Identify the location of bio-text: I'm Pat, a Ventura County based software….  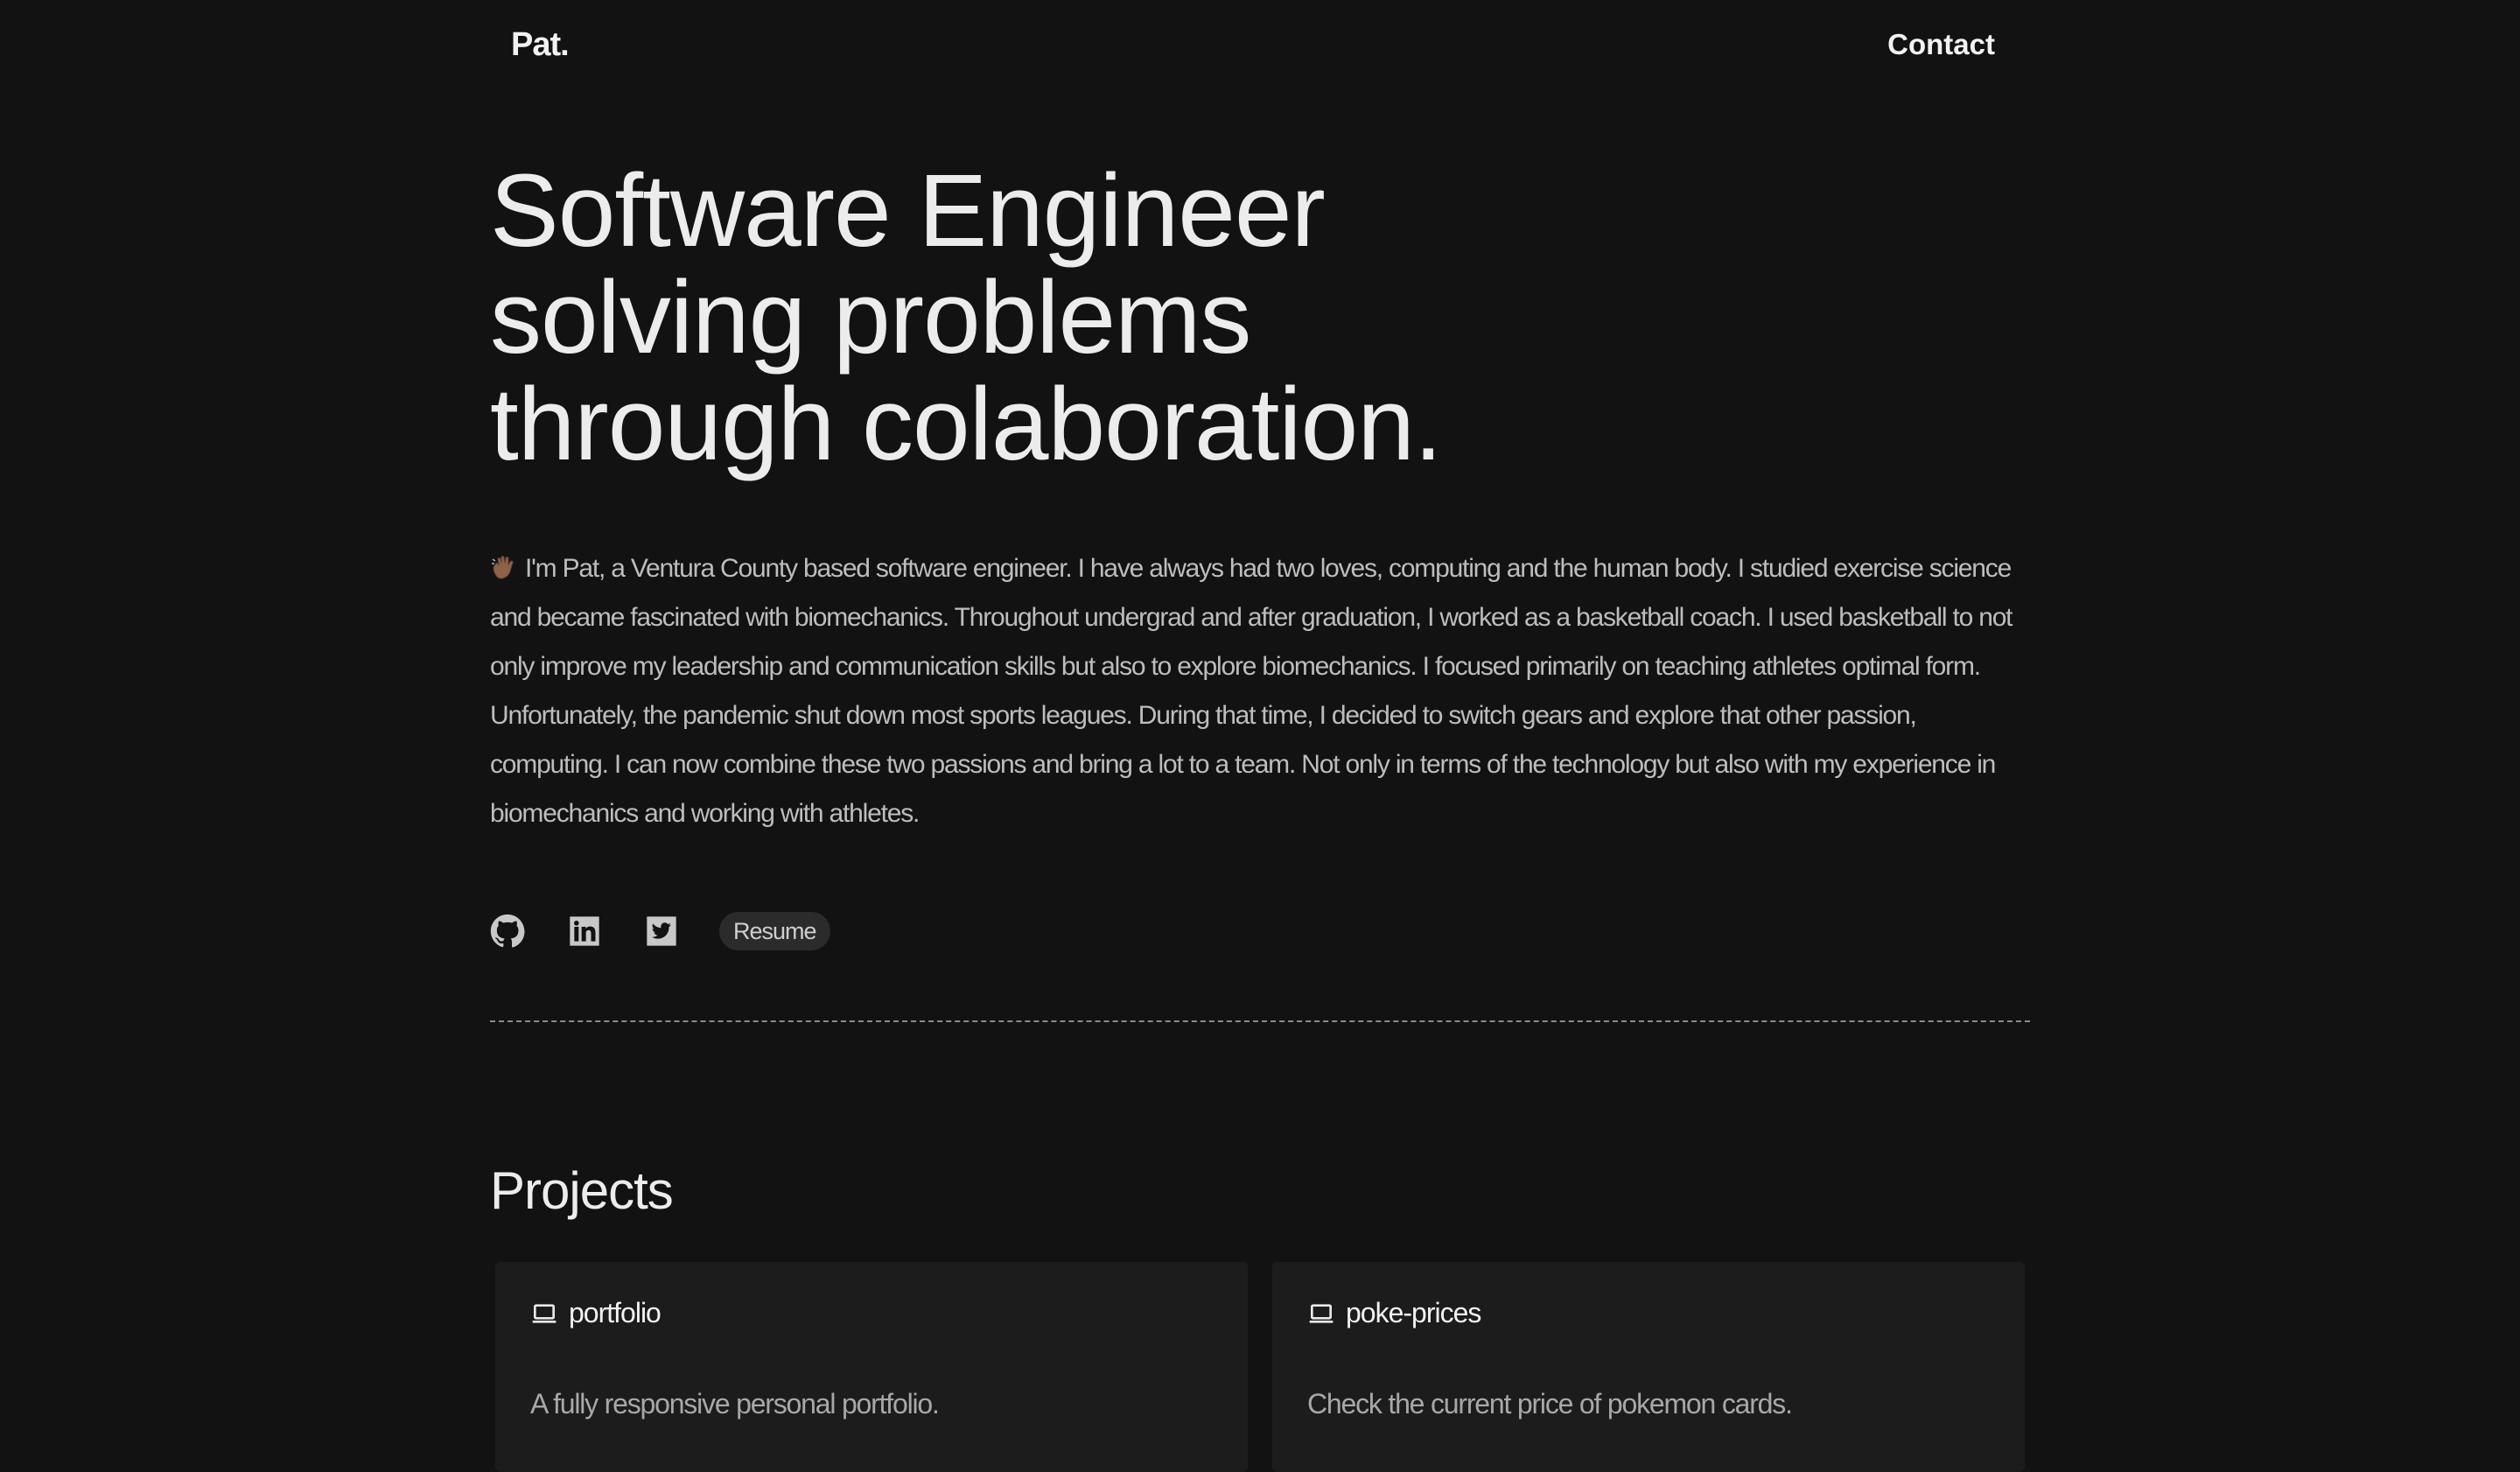
(1251, 691).